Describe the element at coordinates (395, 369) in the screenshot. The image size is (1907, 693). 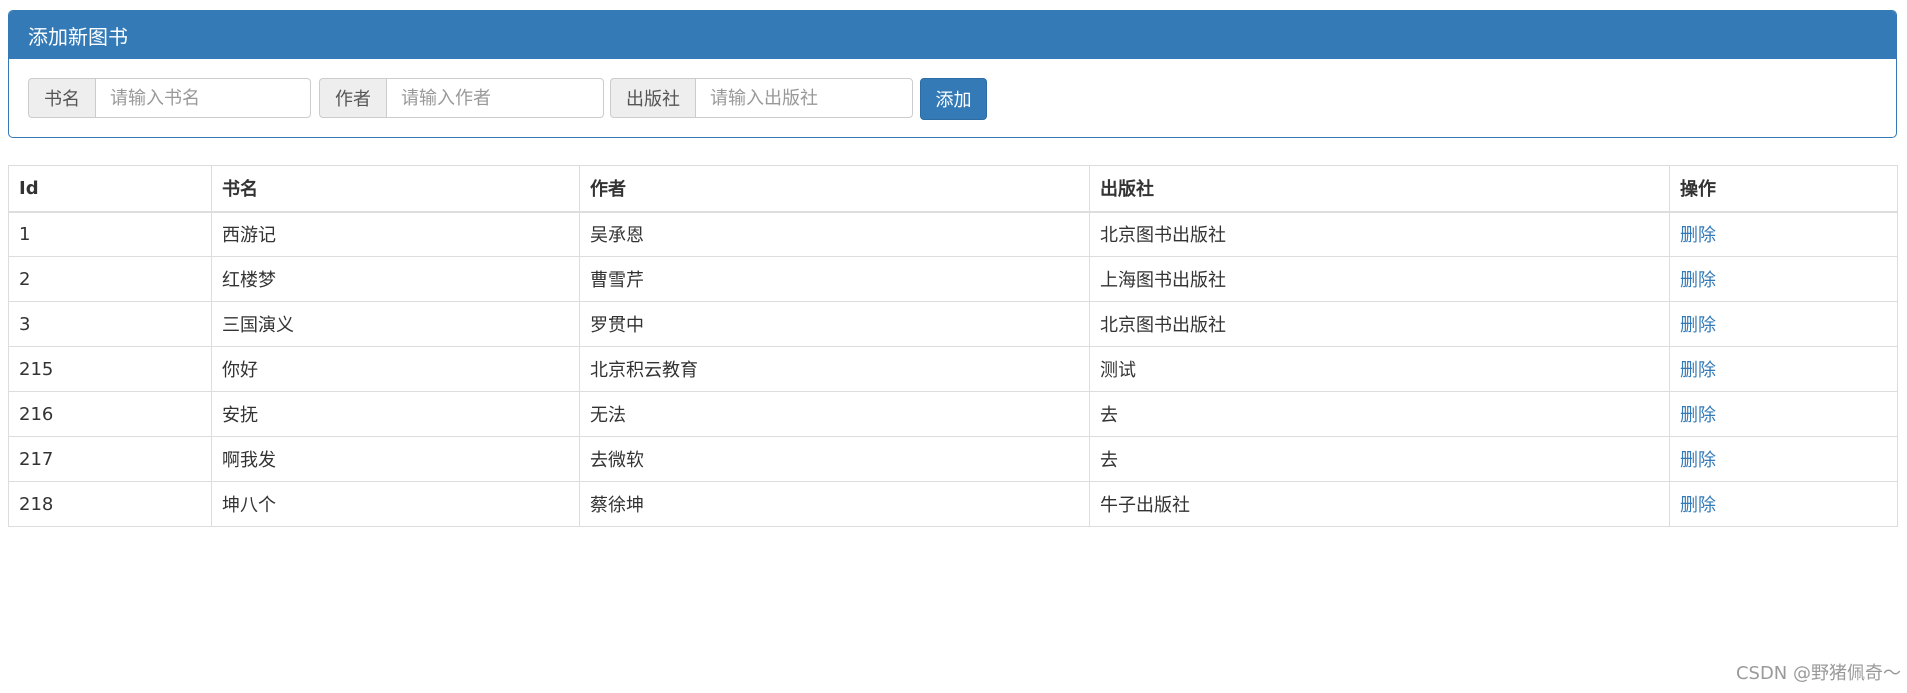
I see `cell-name: 你好` at that location.